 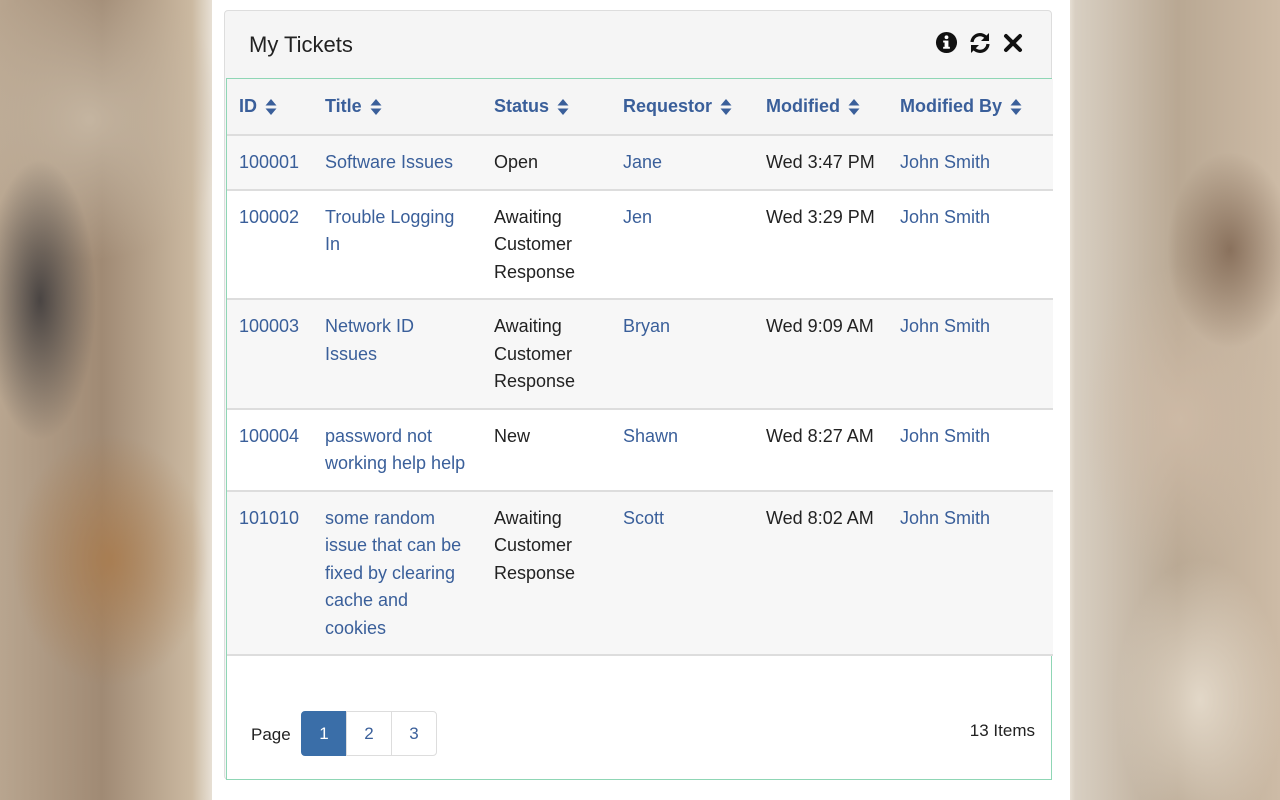 I want to click on ticket-id-link: 101010, so click(x=269, y=518).